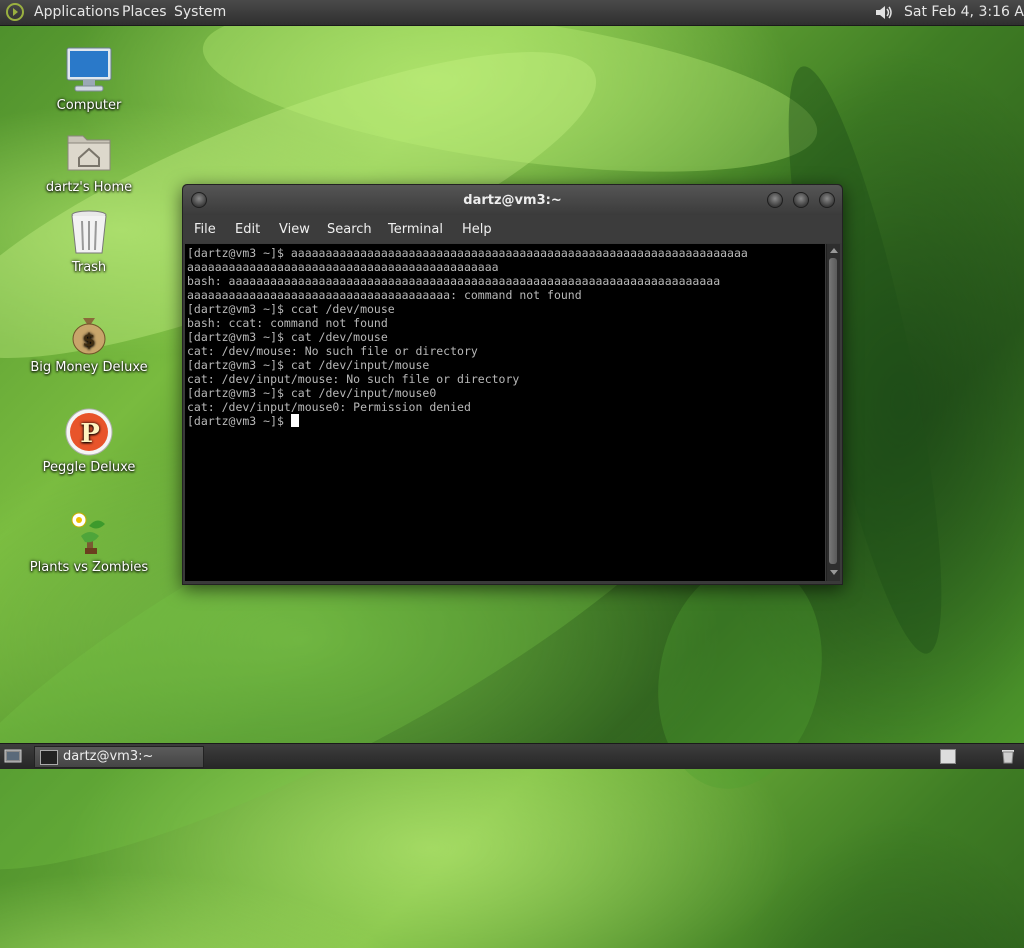 The image size is (1024, 948). I want to click on money-bag-icon: $, so click(89, 336).